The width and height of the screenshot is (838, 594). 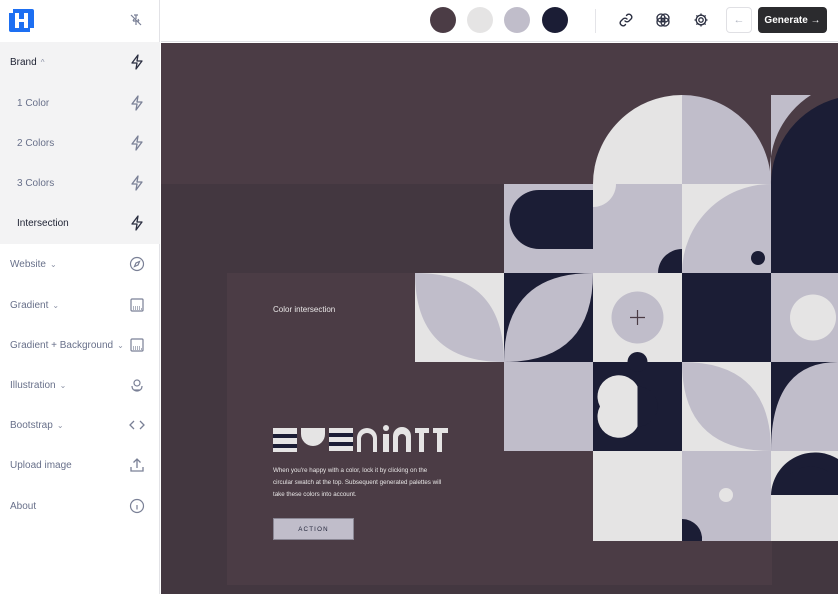 I want to click on sidebar-item-bootstrap: Bootstrap ⌄, so click(x=80, y=425).